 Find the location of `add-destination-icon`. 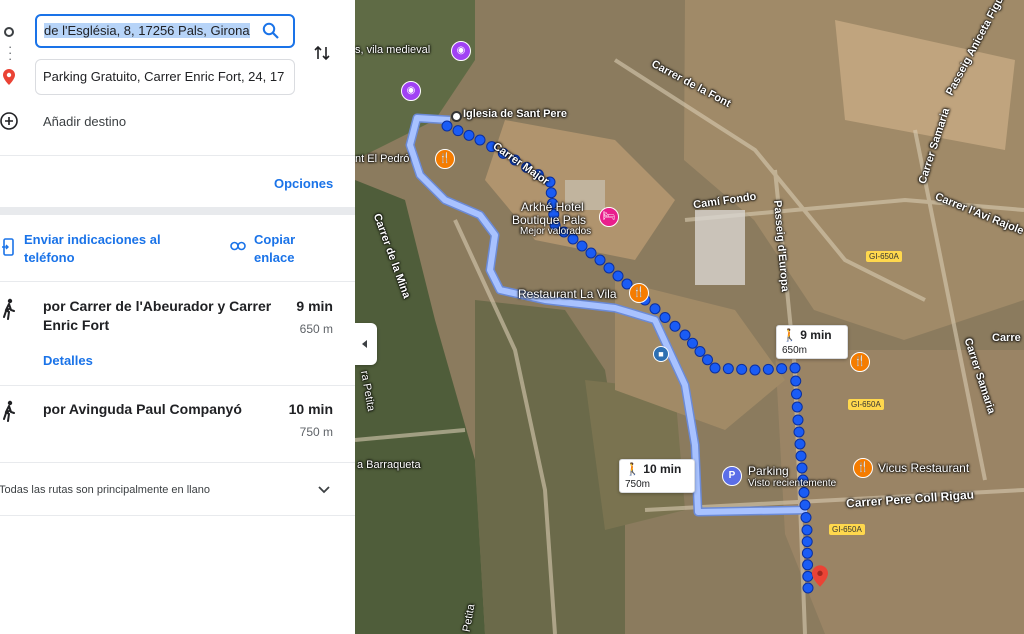

add-destination-icon is located at coordinates (9, 121).